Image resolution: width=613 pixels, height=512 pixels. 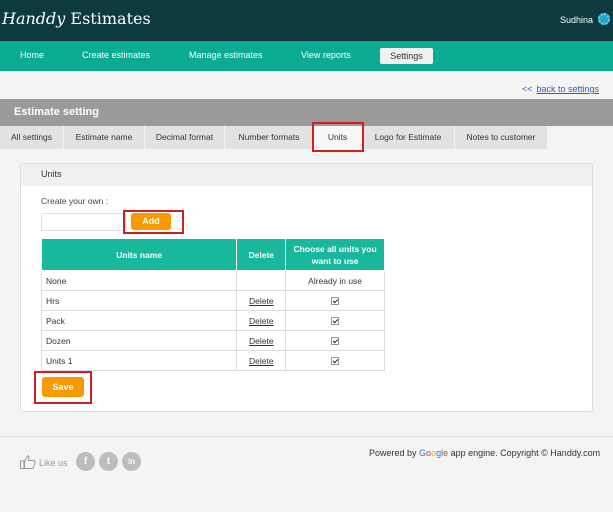 What do you see at coordinates (139, 320) in the screenshot?
I see `unit-name: Pack` at bounding box center [139, 320].